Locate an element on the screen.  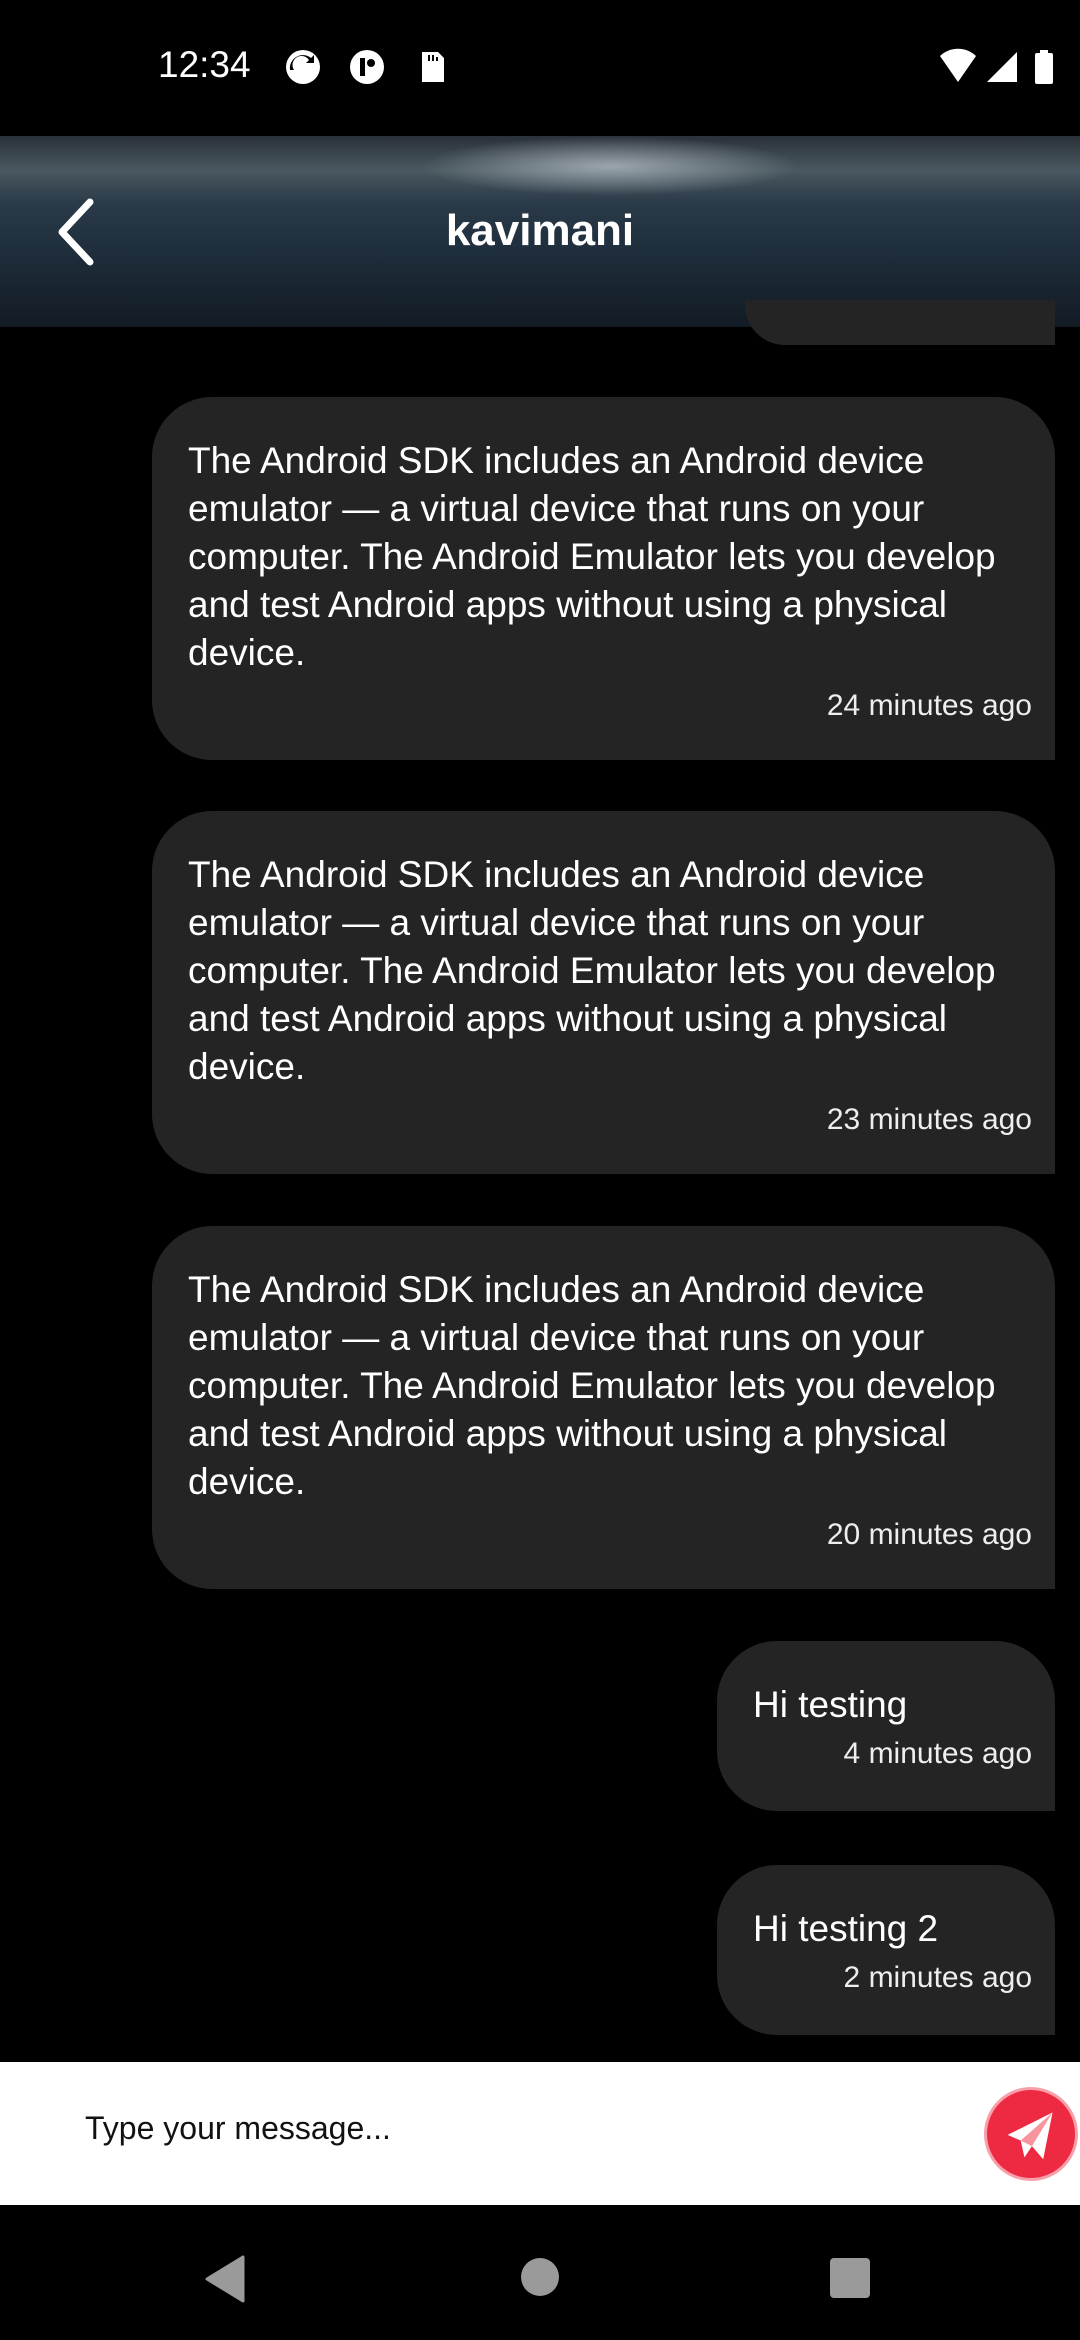
app-notification-icon is located at coordinates (367, 67).